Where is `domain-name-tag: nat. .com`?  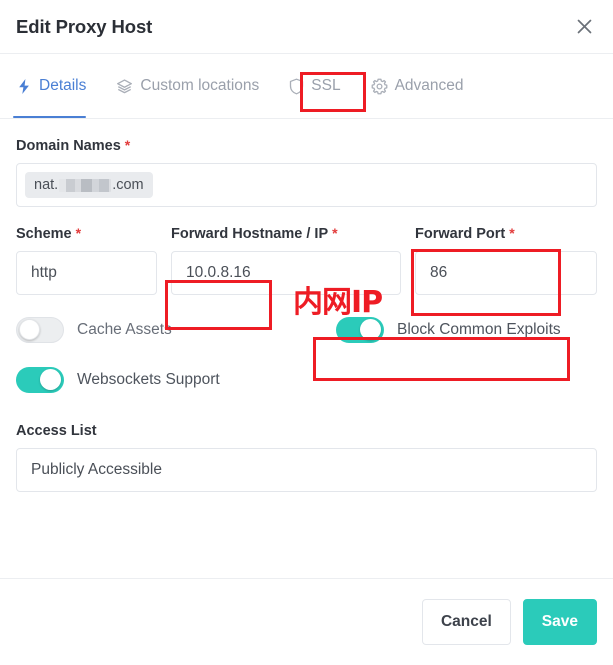
domain-name-tag: nat. .com is located at coordinates (89, 185).